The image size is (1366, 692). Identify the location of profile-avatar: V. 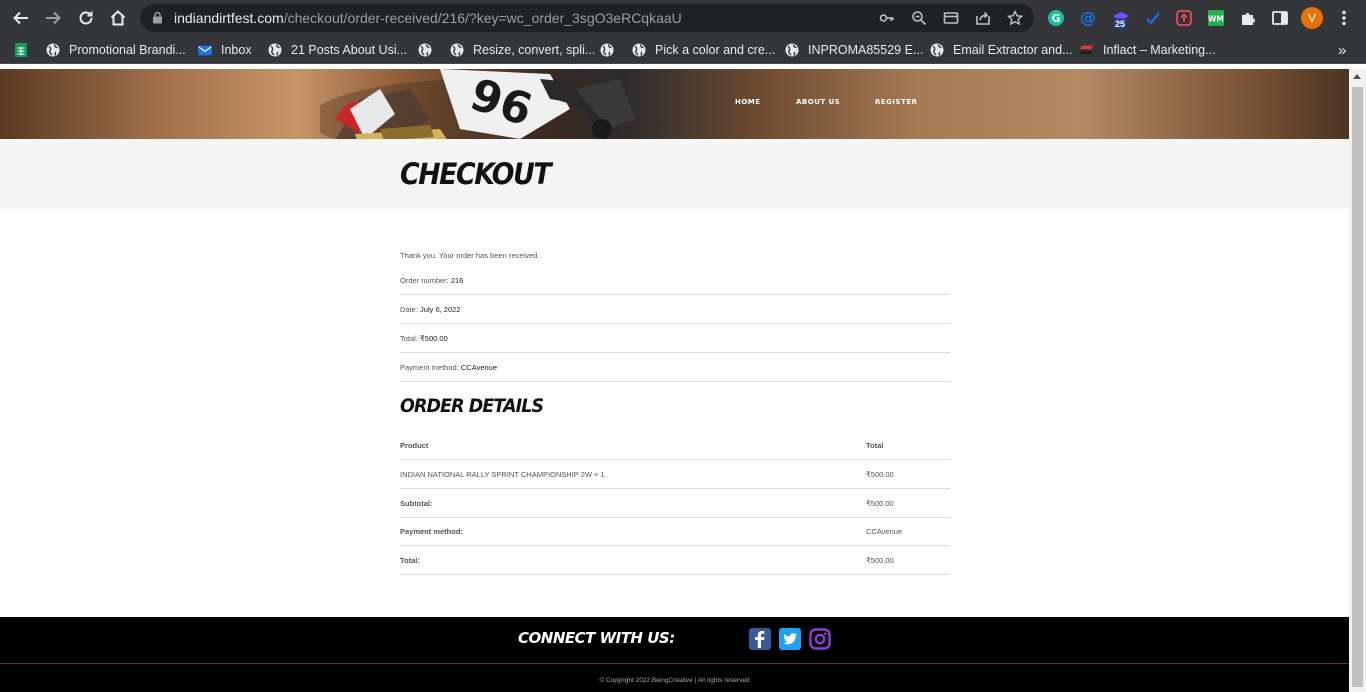
(1312, 18).